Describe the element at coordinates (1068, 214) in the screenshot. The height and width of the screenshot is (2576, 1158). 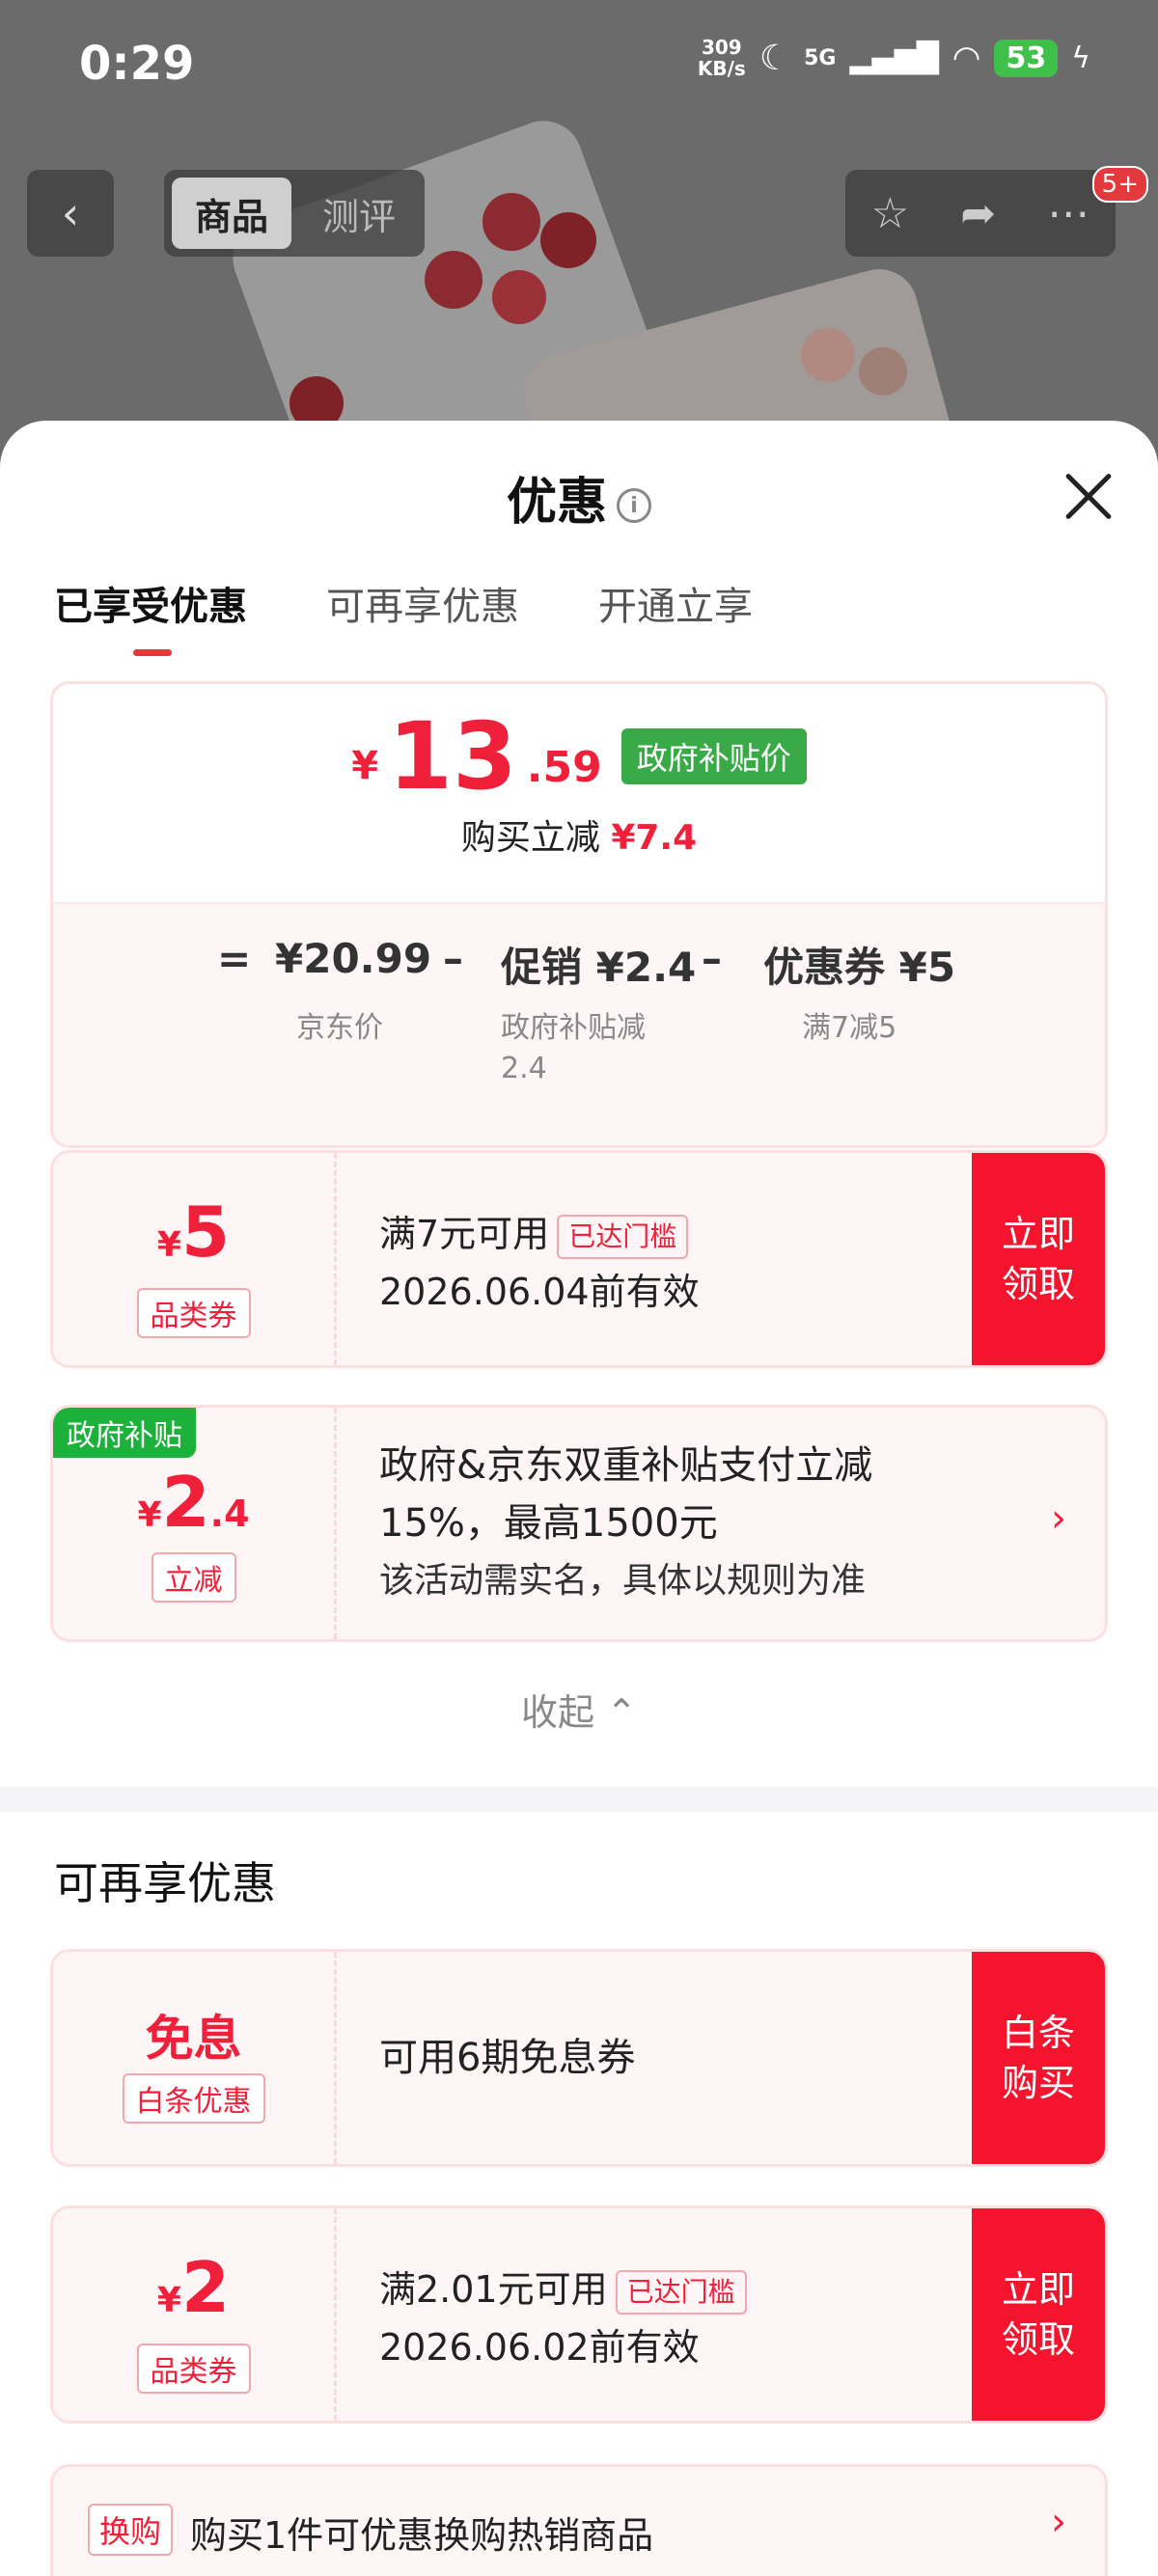
I see `more-icon: ⋯` at that location.